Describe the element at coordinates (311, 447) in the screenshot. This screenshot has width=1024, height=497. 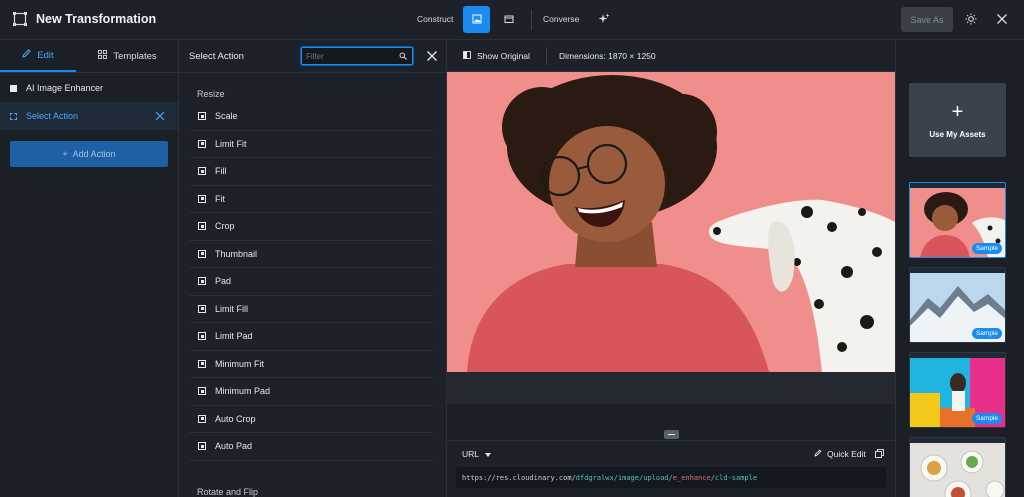
I see `list-item: Auto Pad` at that location.